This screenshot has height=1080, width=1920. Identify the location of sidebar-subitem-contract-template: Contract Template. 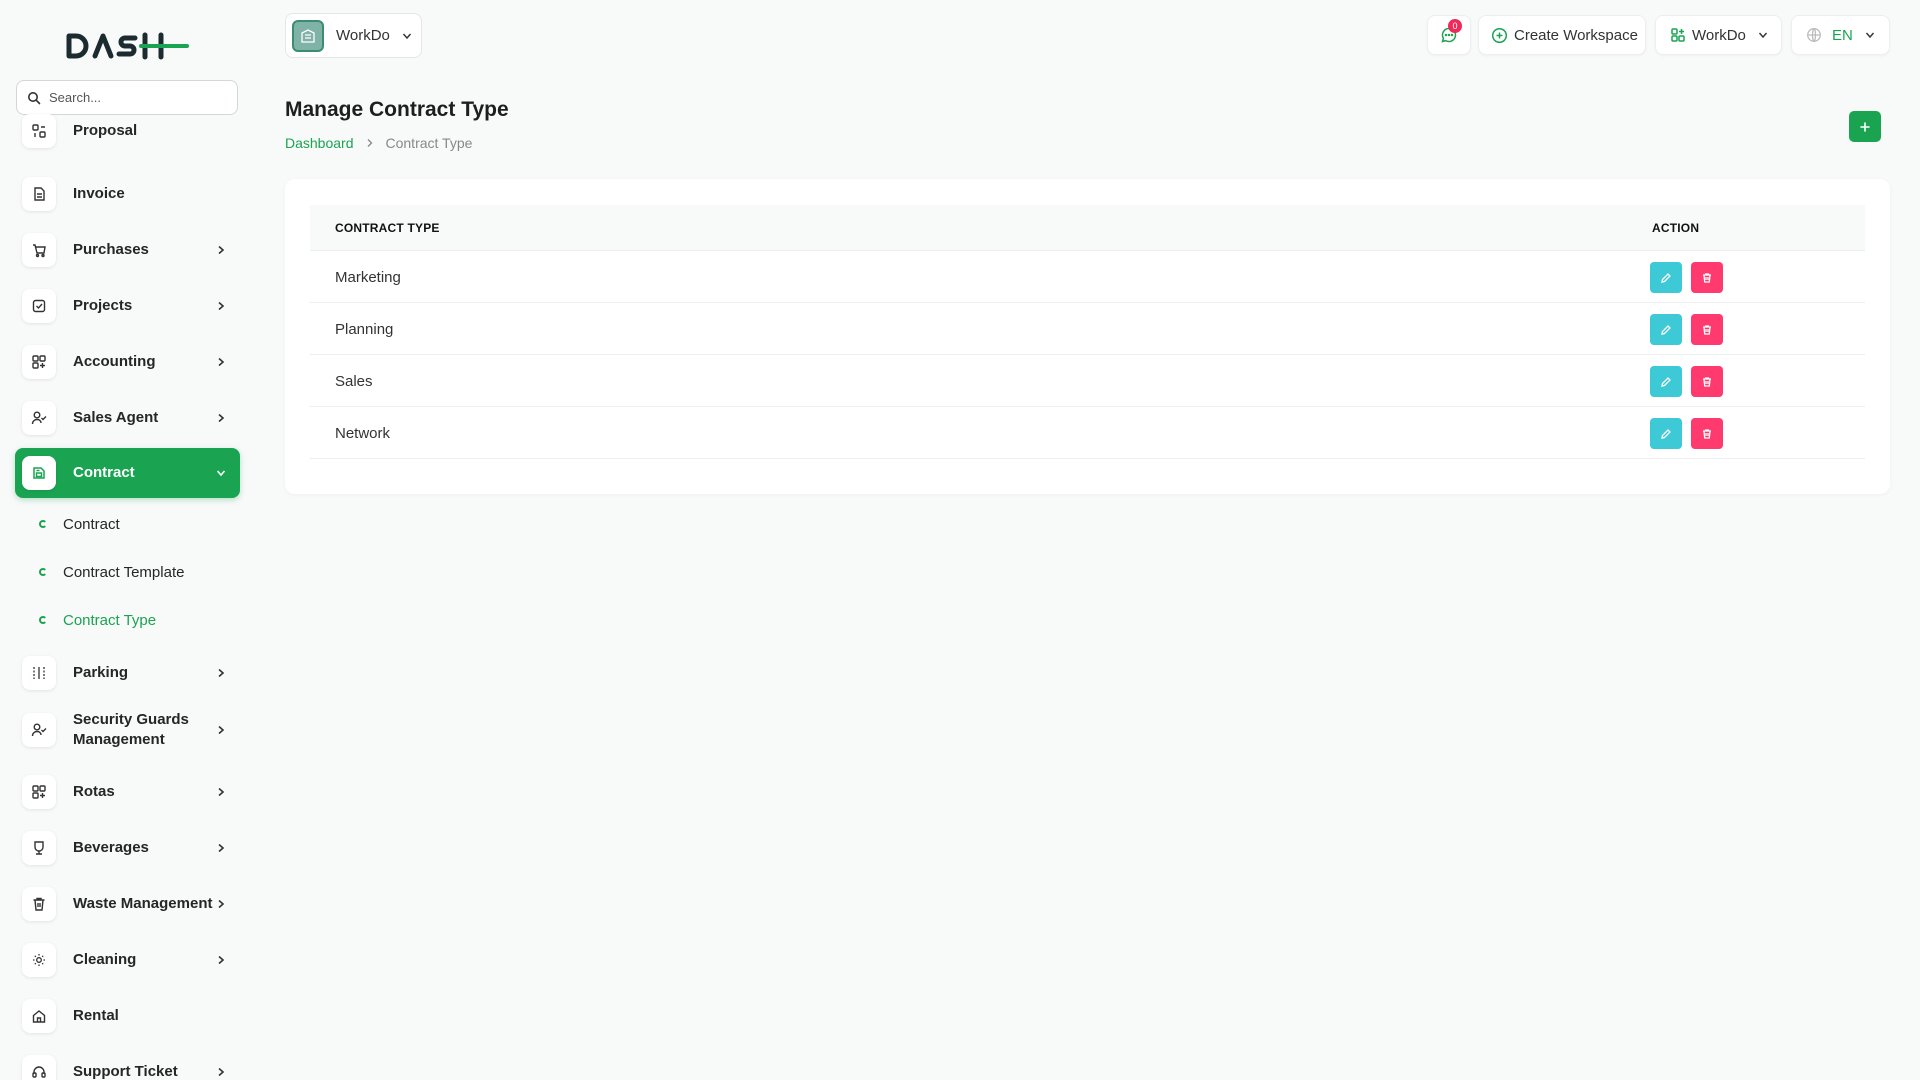
(111, 572).